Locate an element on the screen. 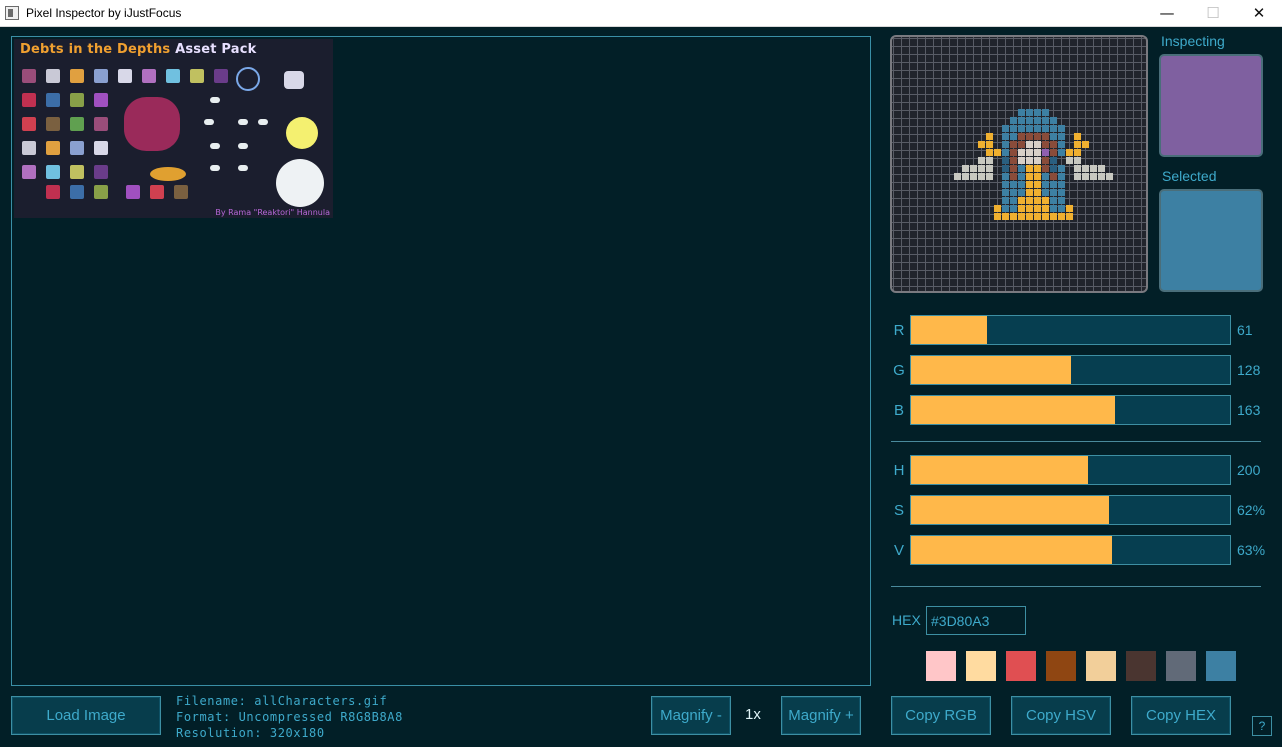 Image resolution: width=1282 pixels, height=747 pixels. magnify-plus-button: Magnify + is located at coordinates (821, 715).